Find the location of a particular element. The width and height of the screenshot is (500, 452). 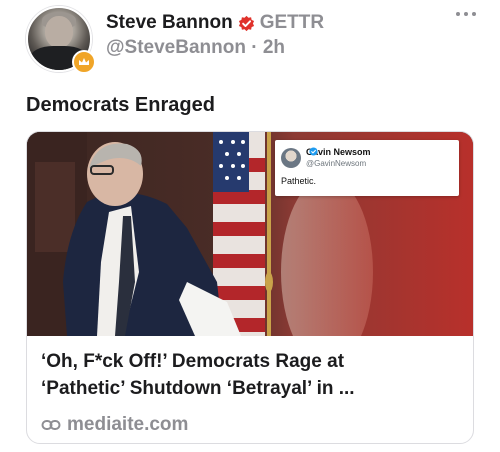

author-name-row: Steve Bannon GETTR is located at coordinates (215, 23).